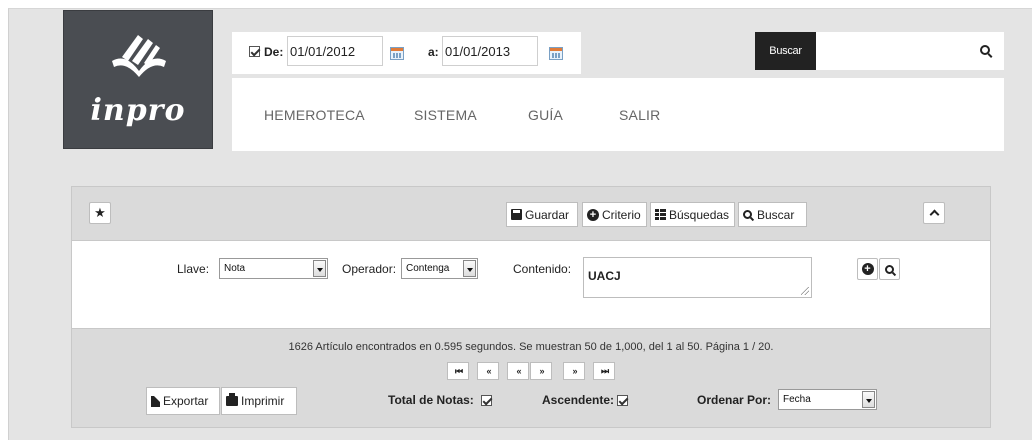  Describe the element at coordinates (458, 371) in the screenshot. I see `first-page-button: ⏮` at that location.